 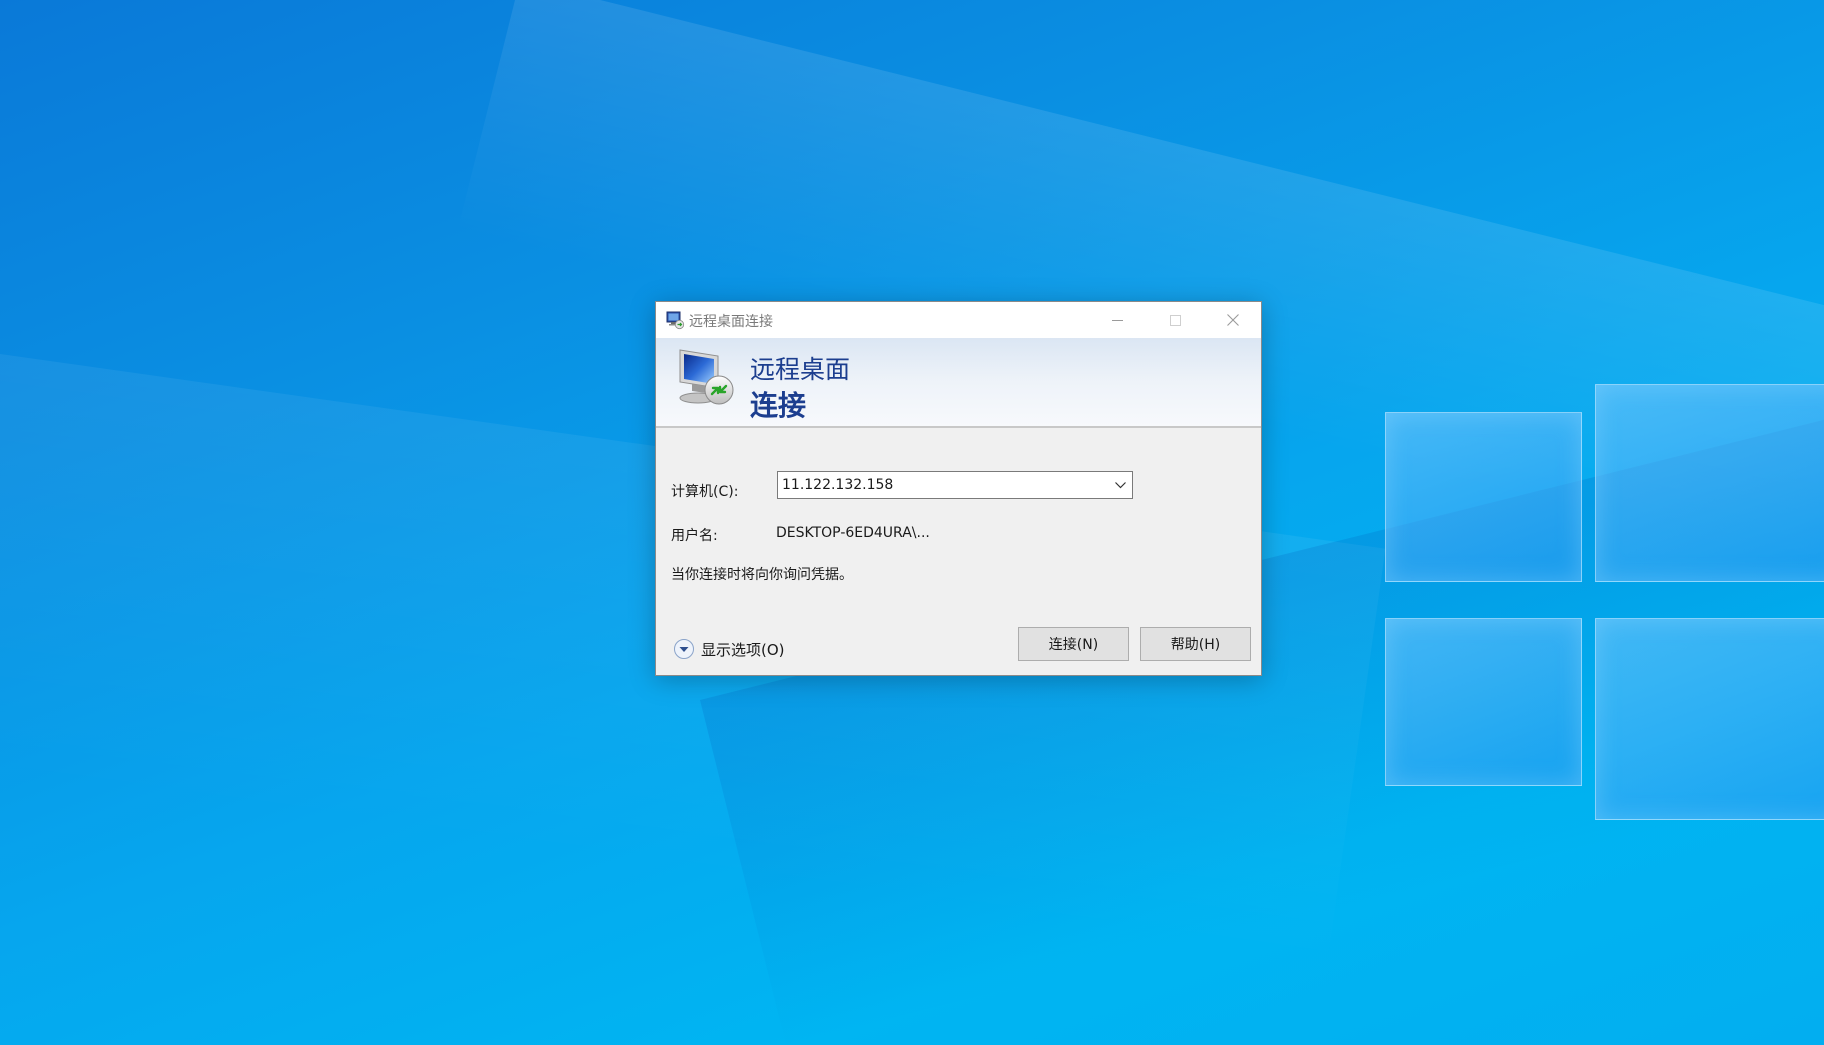 What do you see at coordinates (731, 322) in the screenshot?
I see `window-title: 远程桌面连接` at bounding box center [731, 322].